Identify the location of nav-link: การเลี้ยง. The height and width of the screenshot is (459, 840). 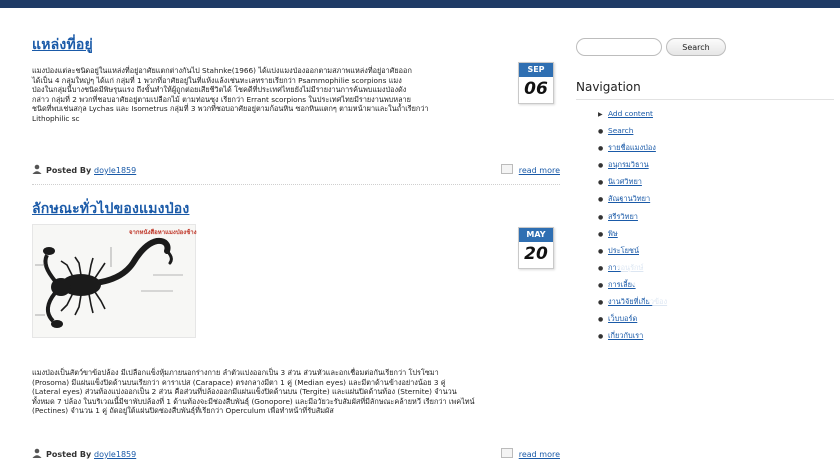
(622, 284).